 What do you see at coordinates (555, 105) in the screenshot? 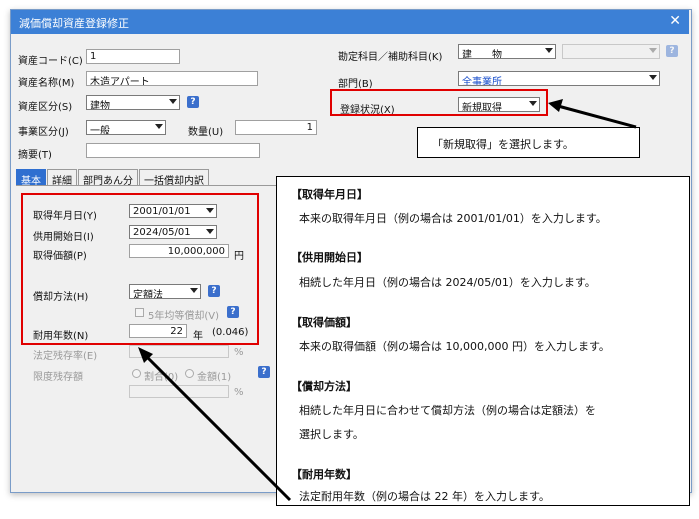
I see `status-arrow-head` at bounding box center [555, 105].